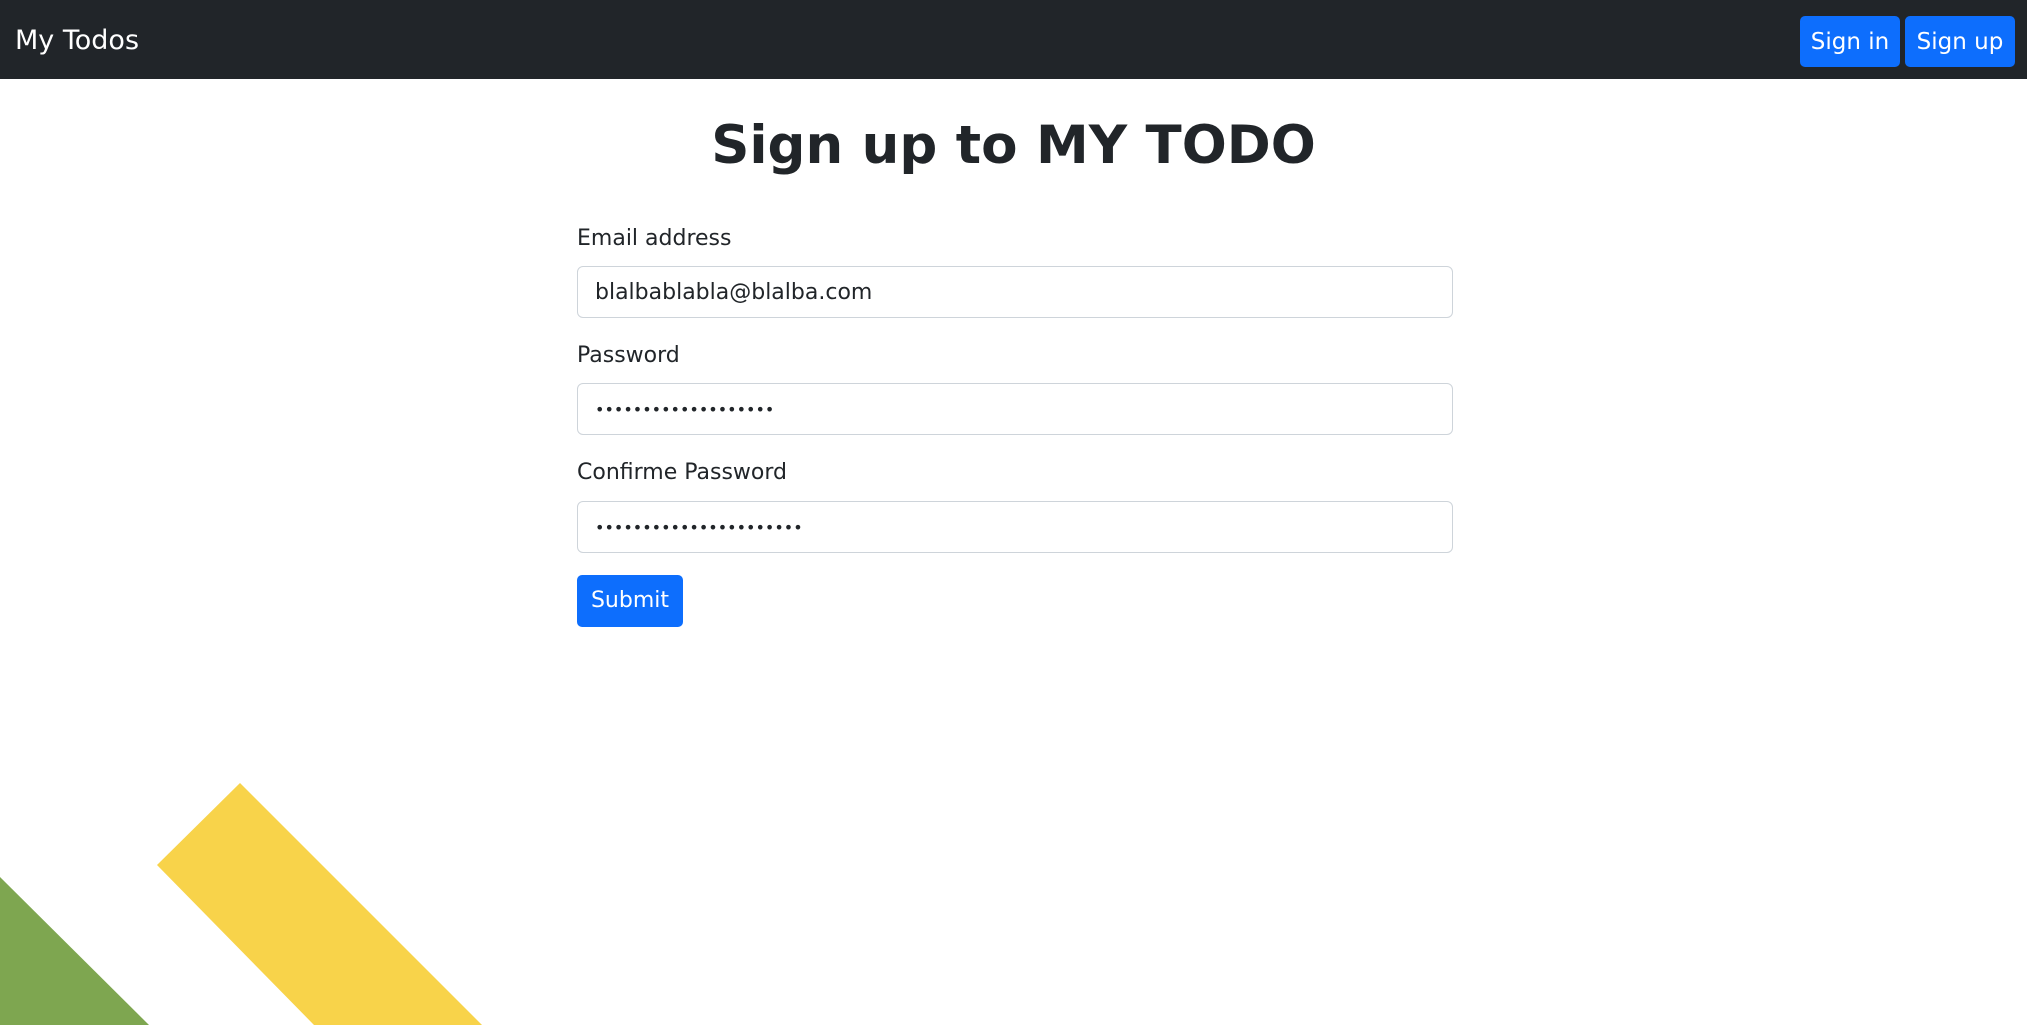 Image resolution: width=2027 pixels, height=1025 pixels. What do you see at coordinates (74, 951) in the screenshot?
I see `decor-green-triangle` at bounding box center [74, 951].